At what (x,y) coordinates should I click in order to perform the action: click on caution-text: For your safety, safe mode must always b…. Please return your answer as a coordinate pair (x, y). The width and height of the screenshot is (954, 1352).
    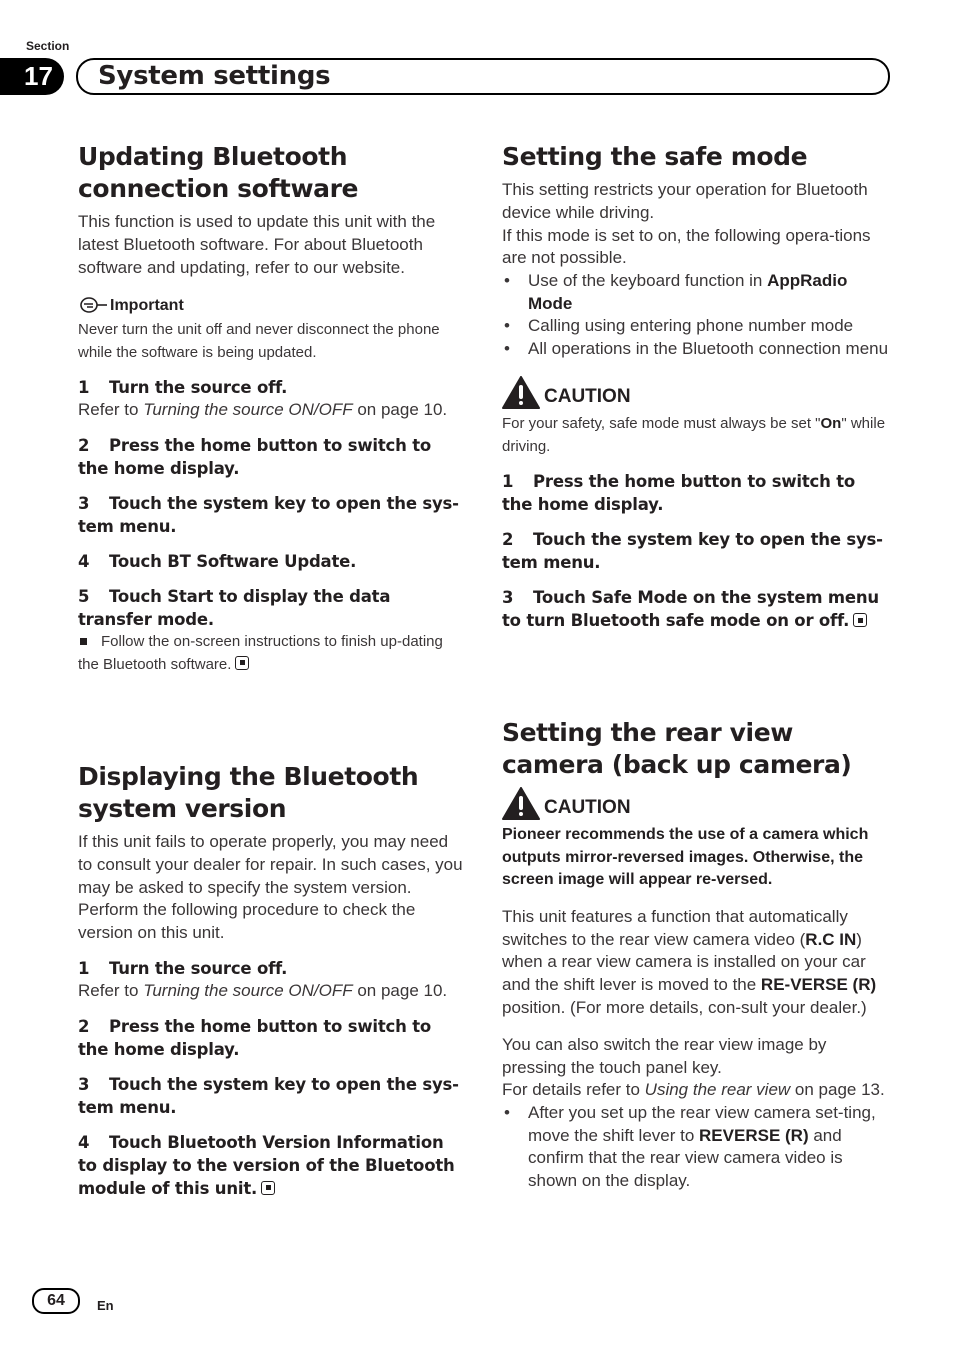
    Looking at the image, I should click on (694, 435).